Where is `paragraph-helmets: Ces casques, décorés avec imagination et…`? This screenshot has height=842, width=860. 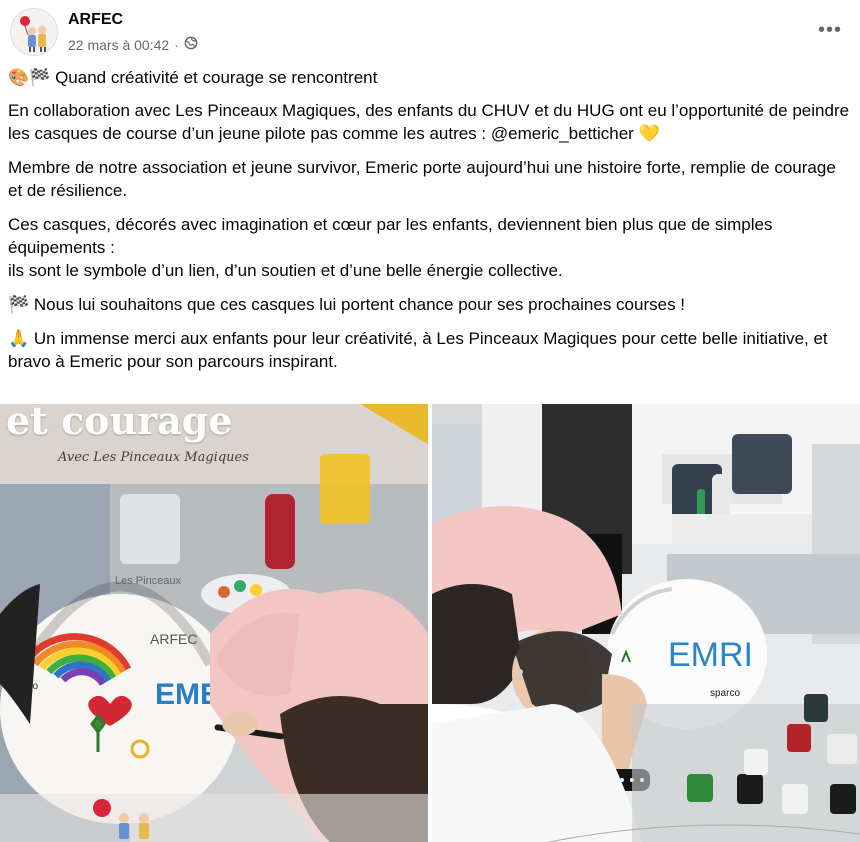 paragraph-helmets: Ces casques, décorés avec imagination et… is located at coordinates (431, 247).